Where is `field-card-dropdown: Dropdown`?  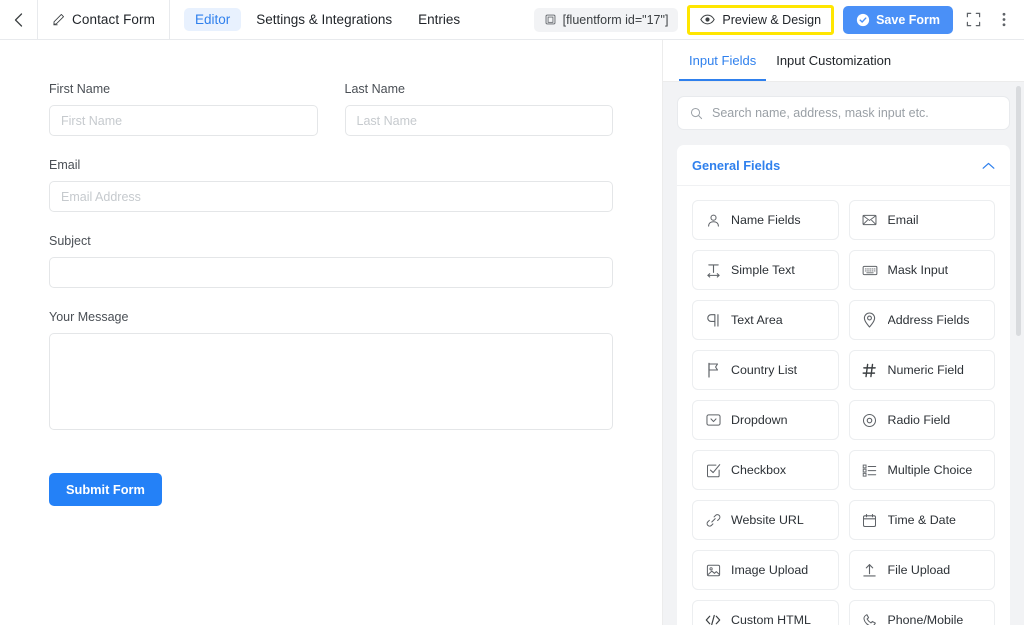 field-card-dropdown: Dropdown is located at coordinates (765, 420).